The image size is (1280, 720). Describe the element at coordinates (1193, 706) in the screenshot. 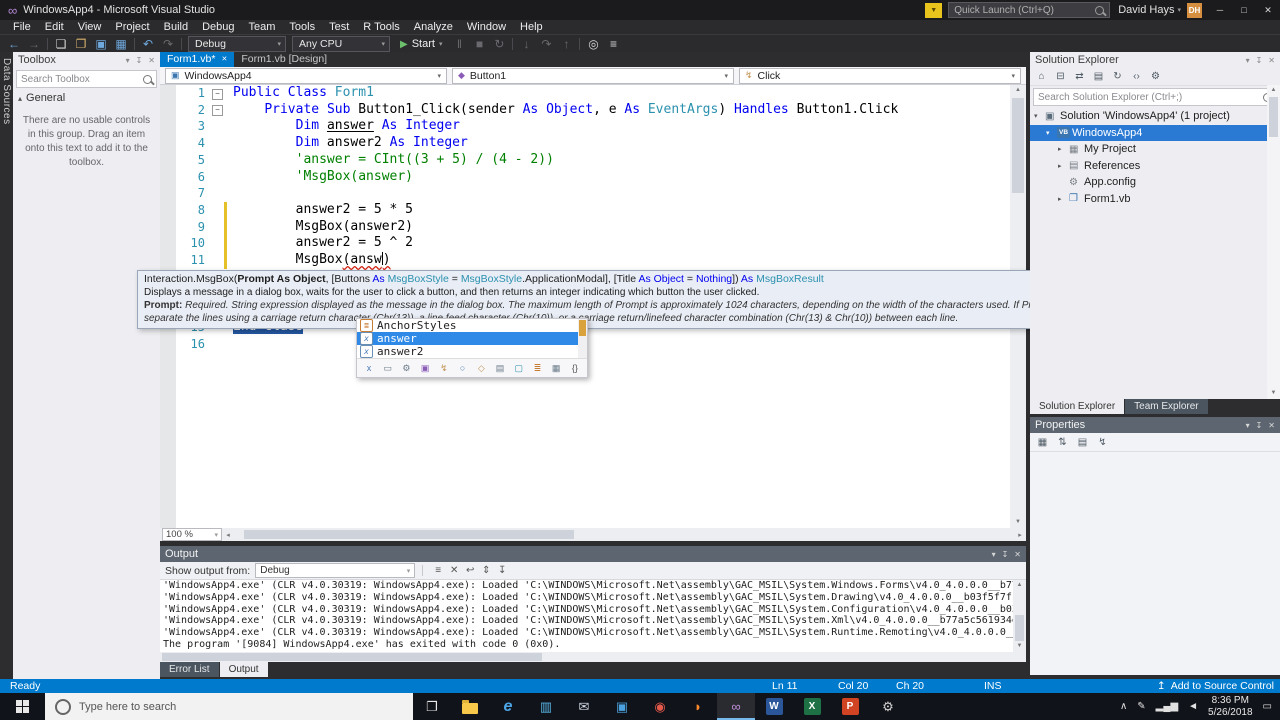

I see `volume-icon: ◄` at that location.